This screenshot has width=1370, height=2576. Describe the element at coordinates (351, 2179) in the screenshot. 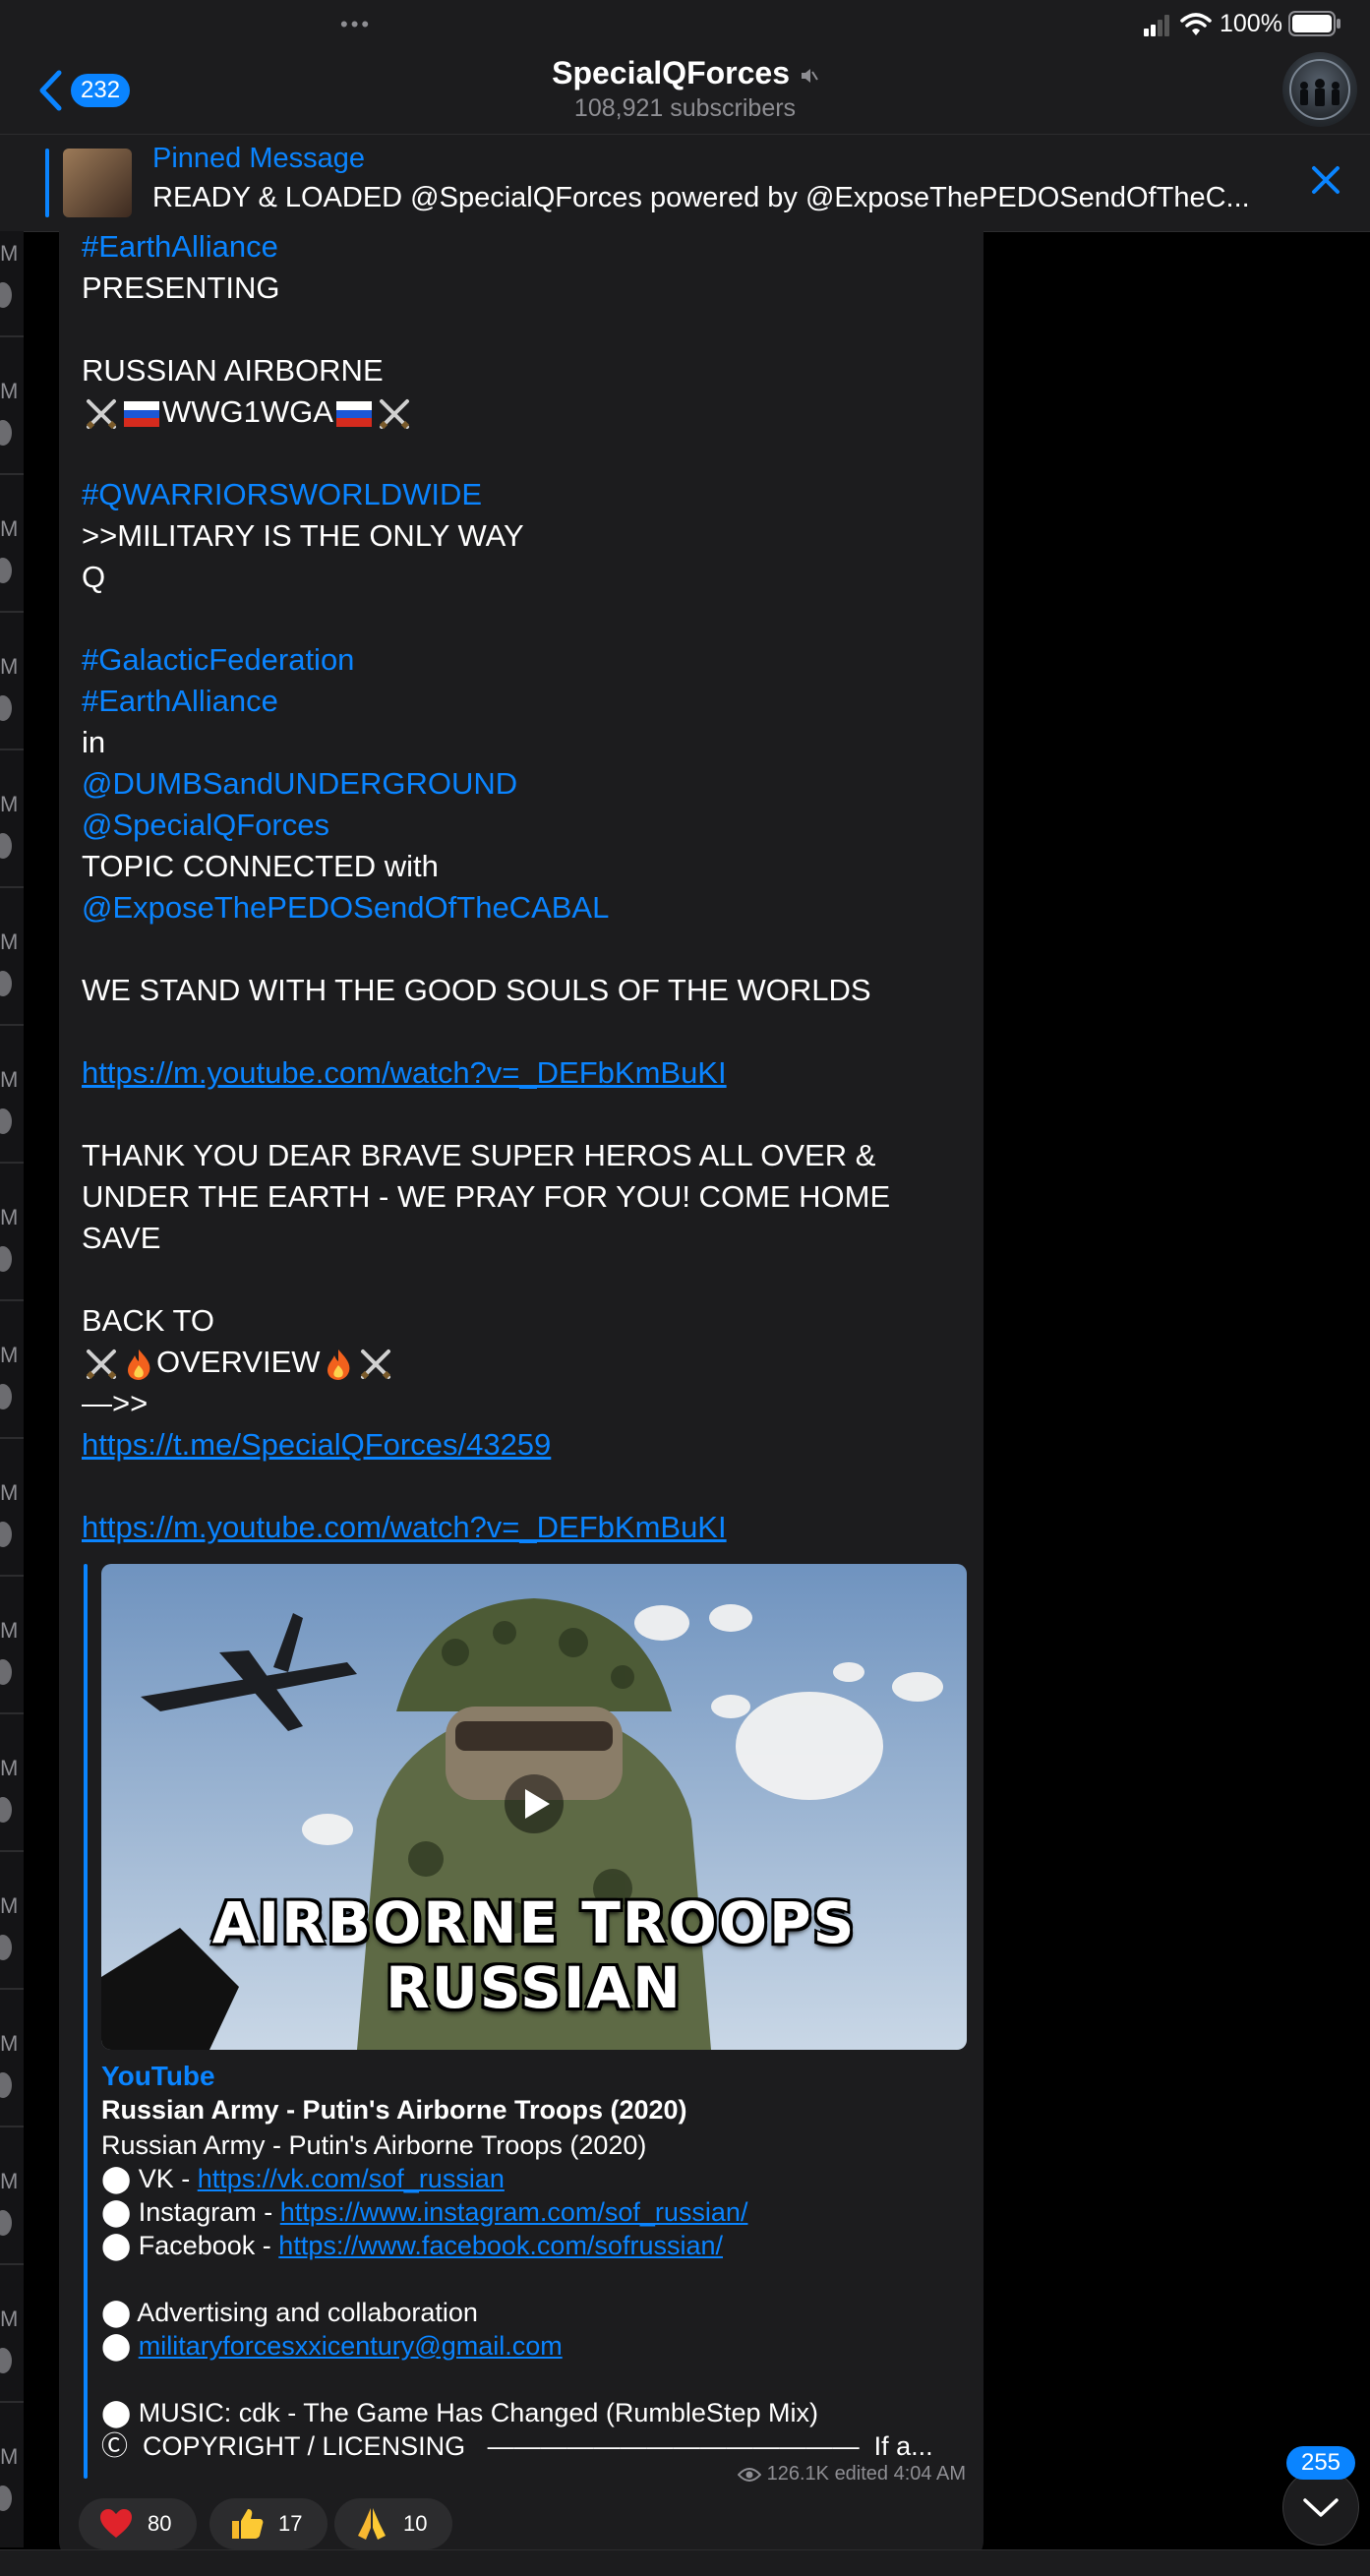

I see `vk-link: https://vk.com/sof_russian` at that location.